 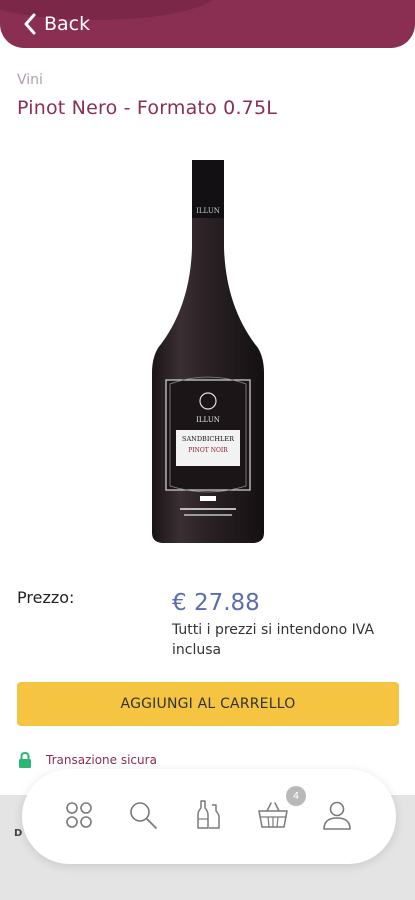 I want to click on user-icon, so click(x=337, y=815).